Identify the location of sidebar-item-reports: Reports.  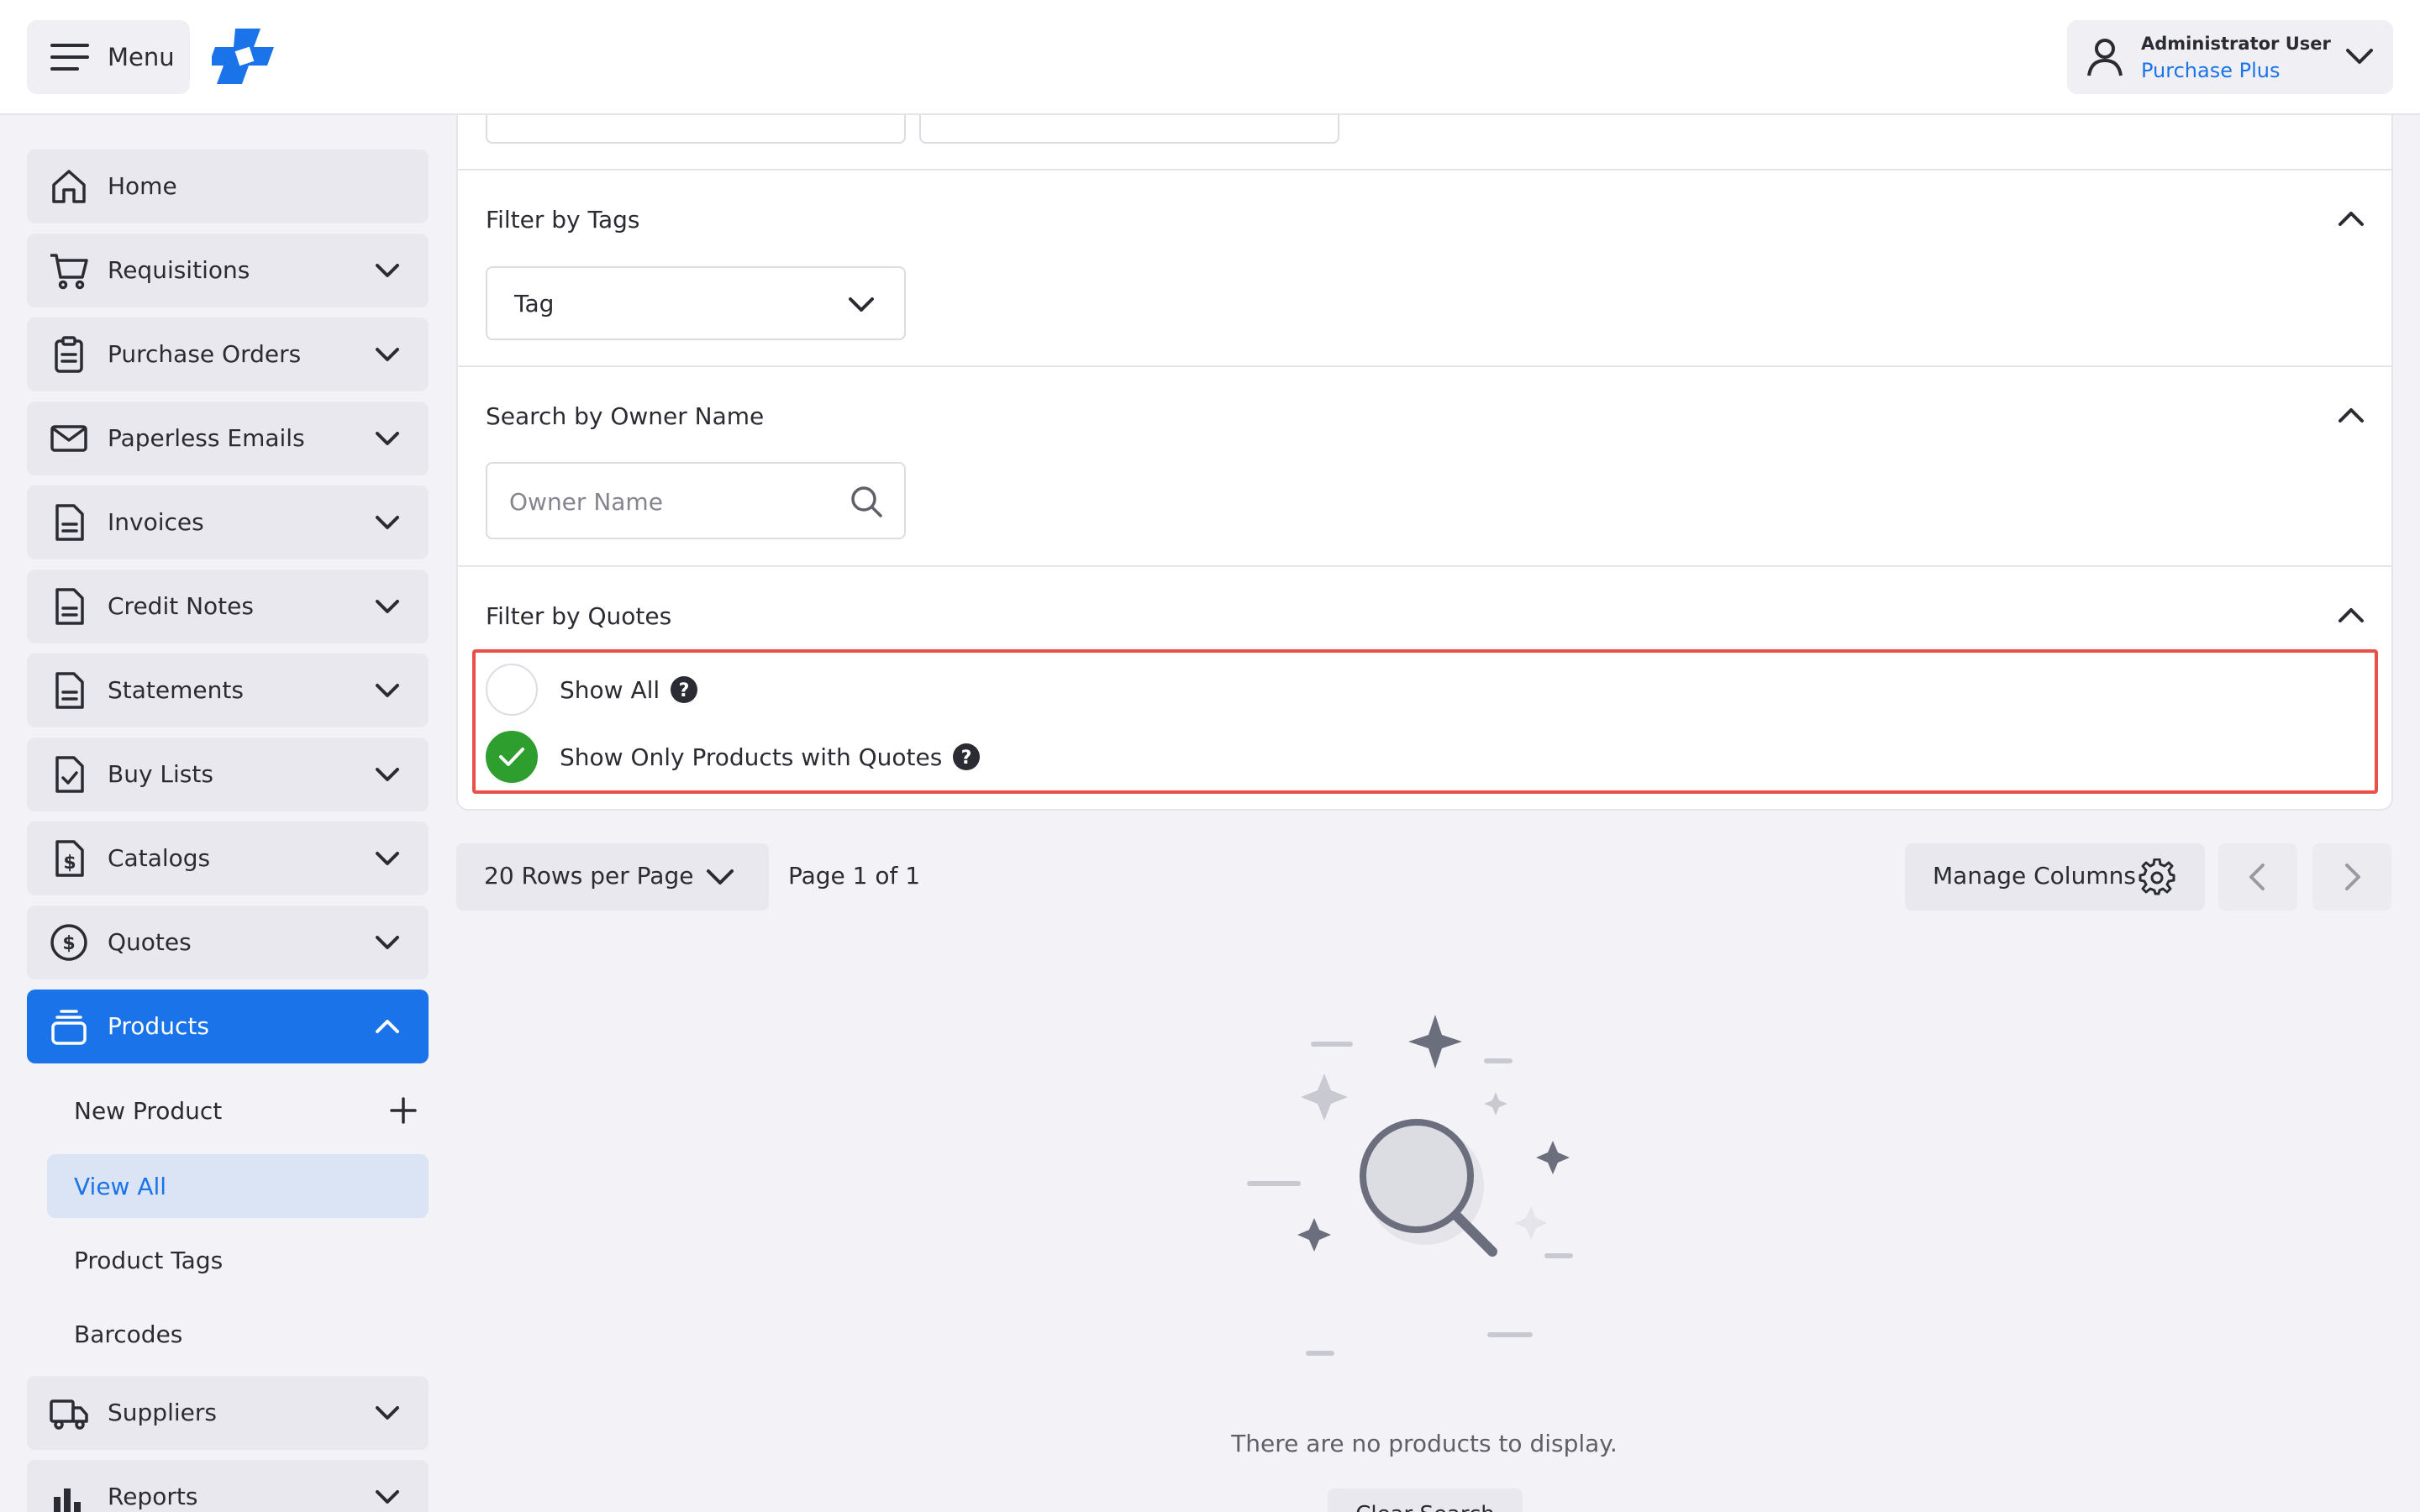
(228, 1486).